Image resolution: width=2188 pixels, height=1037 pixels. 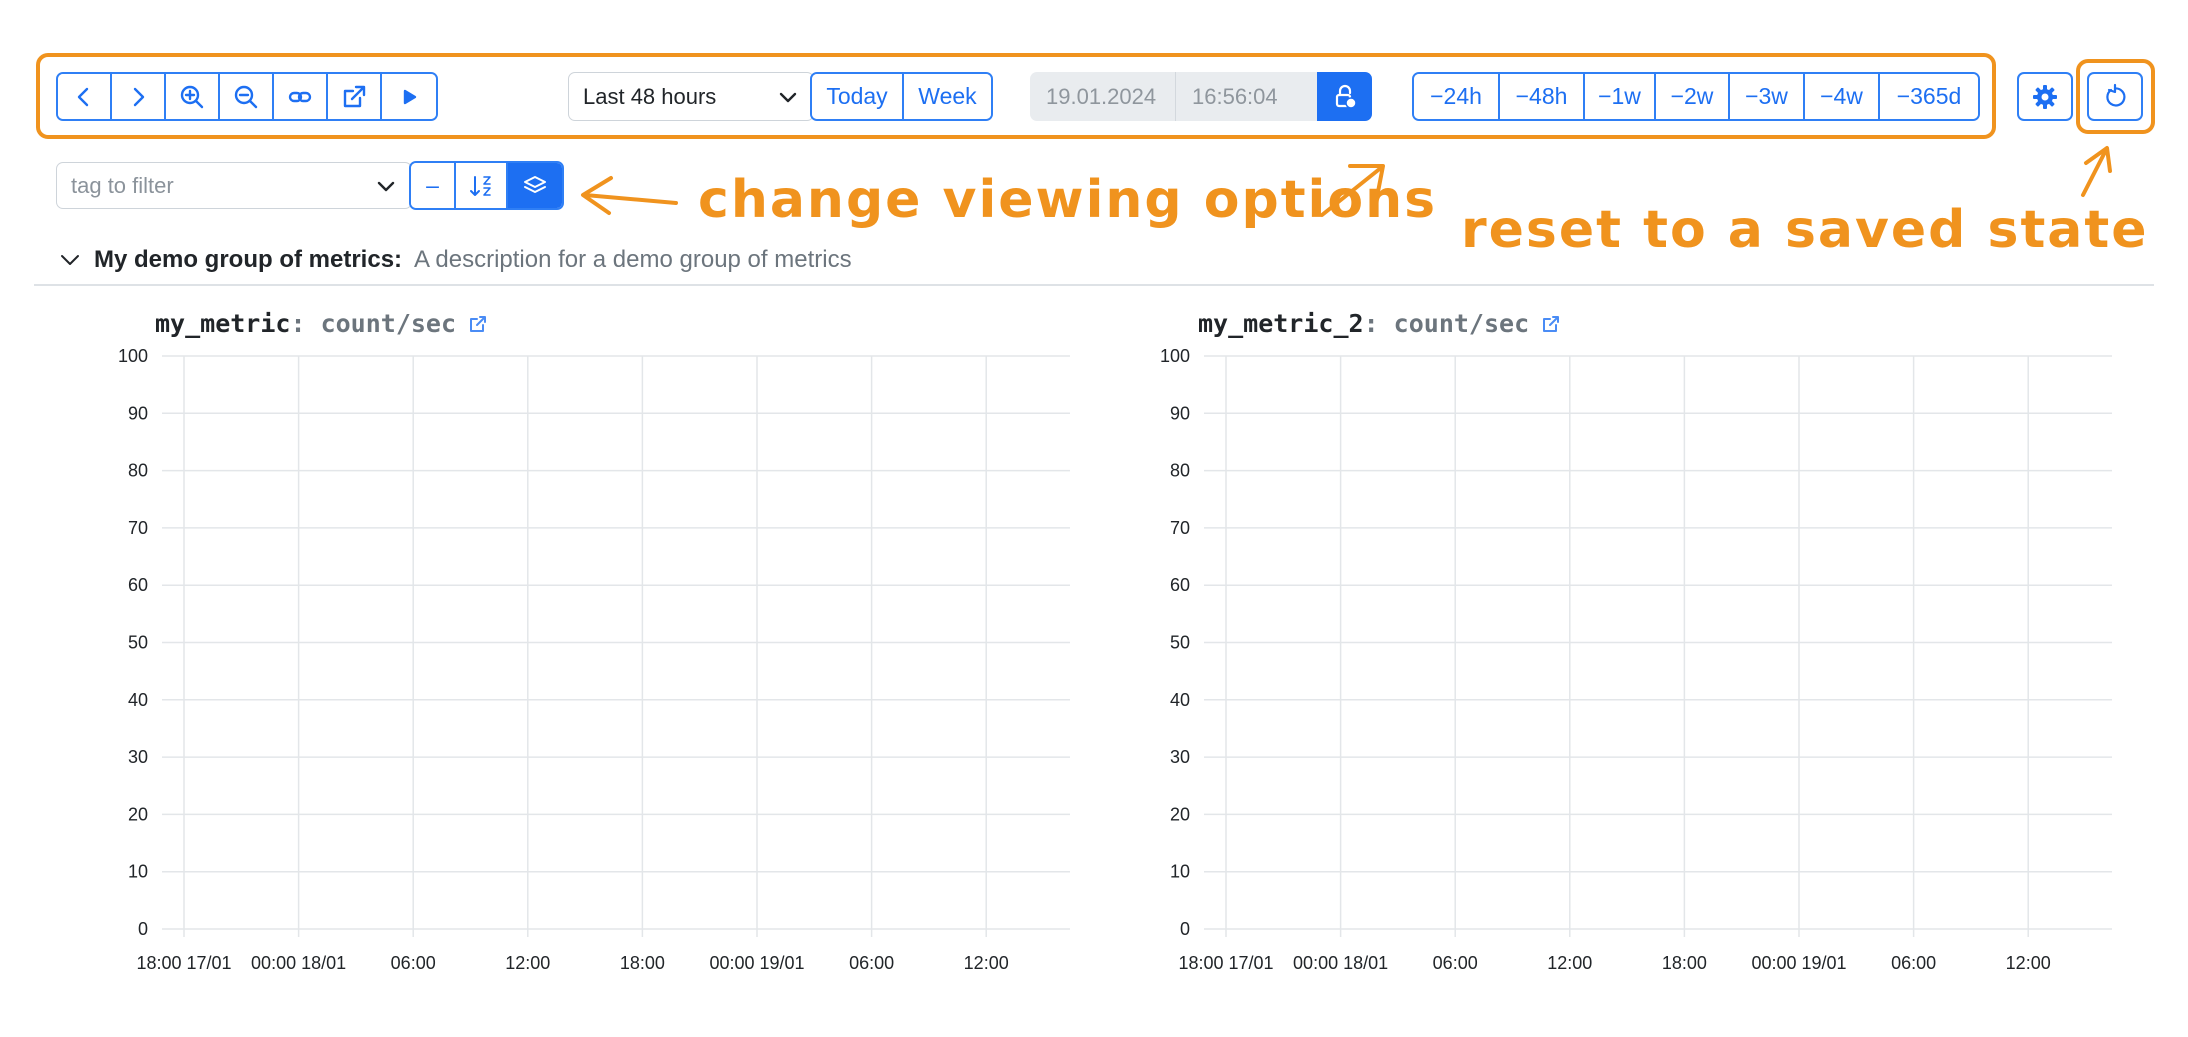 I want to click on group-title: My demo group of metrics:, so click(x=248, y=259).